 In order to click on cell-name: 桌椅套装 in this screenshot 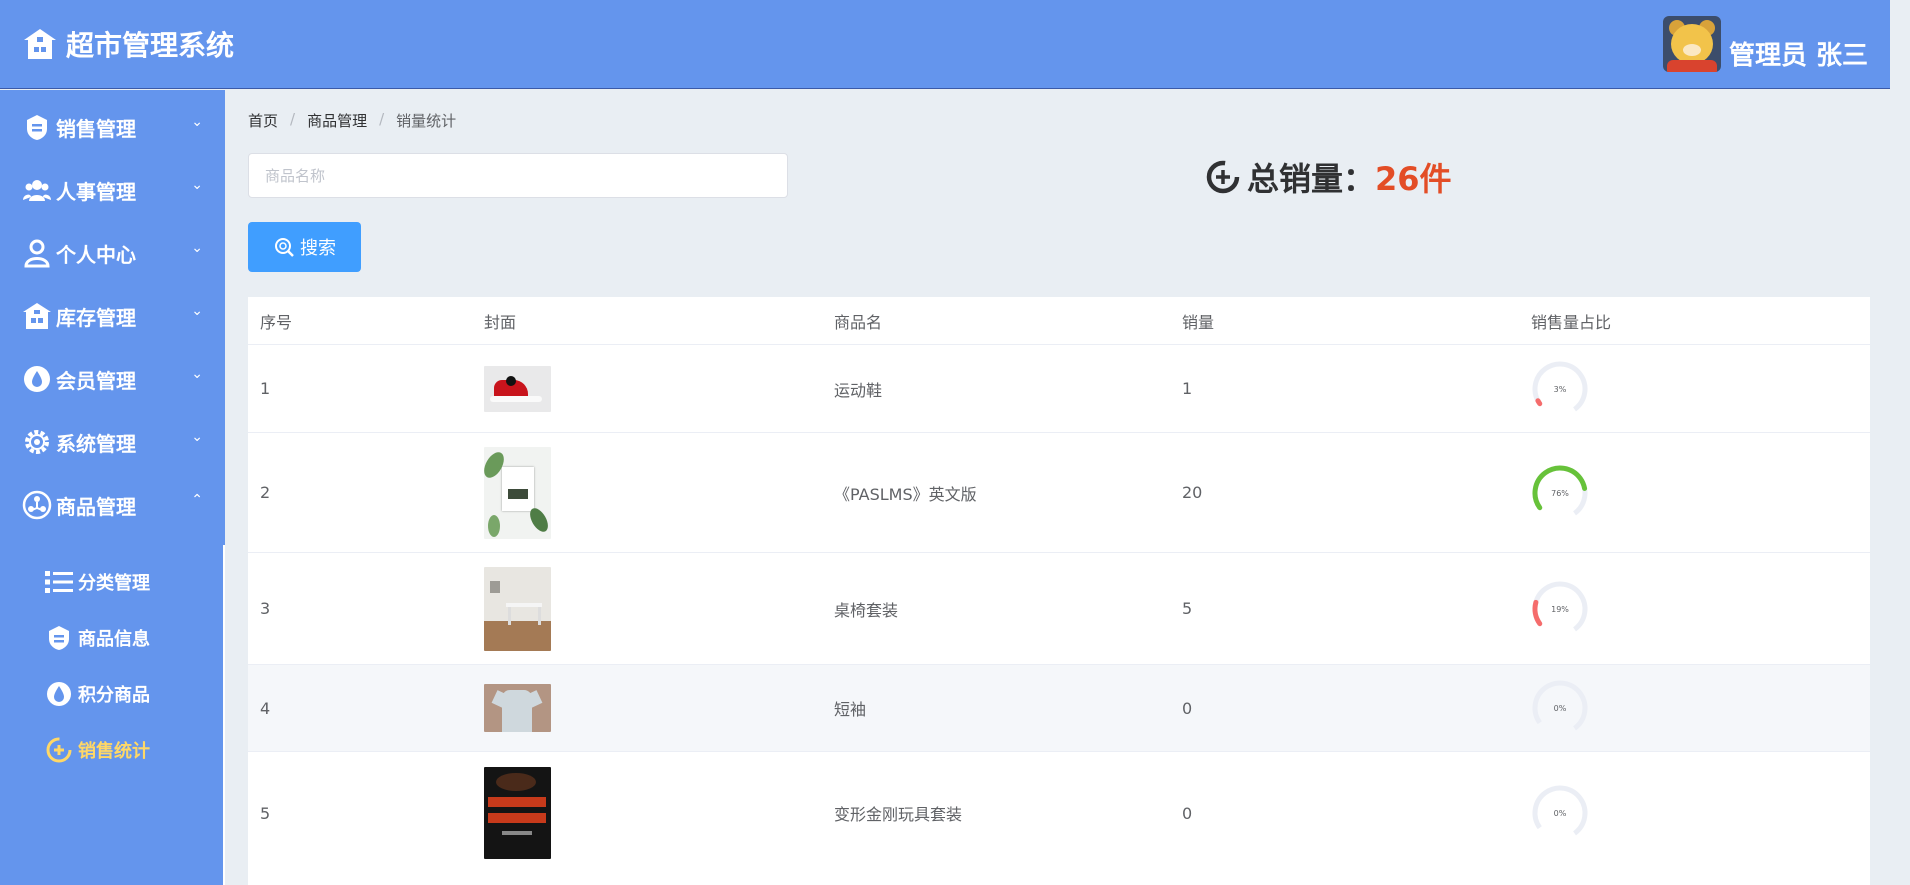, I will do `click(866, 610)`.